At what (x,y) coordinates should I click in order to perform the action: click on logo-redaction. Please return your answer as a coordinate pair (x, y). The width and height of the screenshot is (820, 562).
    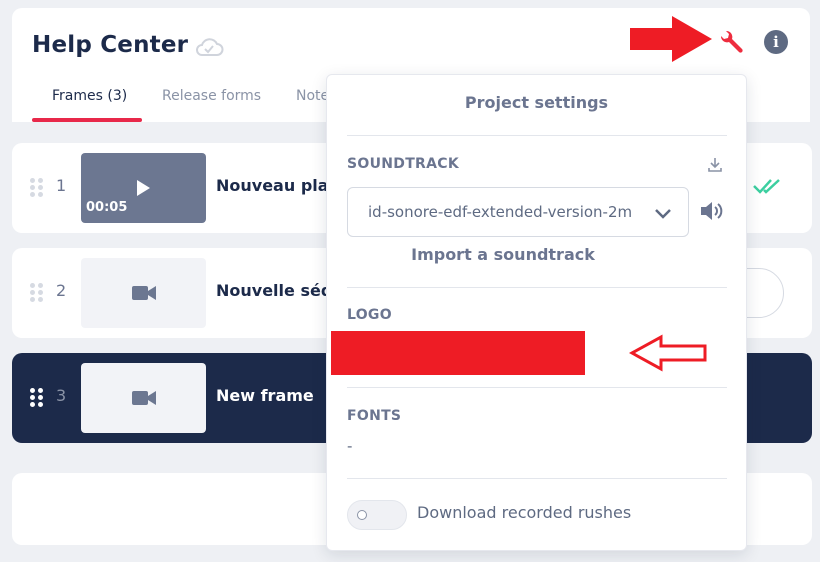
    Looking at the image, I should click on (458, 353).